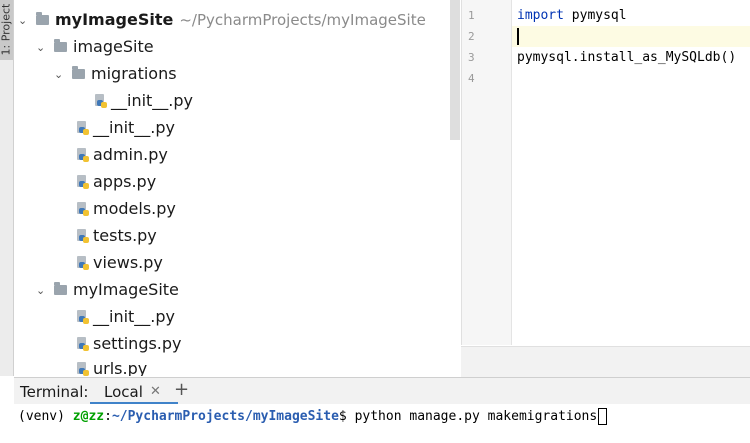 The height and width of the screenshot is (443, 750). I want to click on tree-root-name: myImageSite, so click(114, 19).